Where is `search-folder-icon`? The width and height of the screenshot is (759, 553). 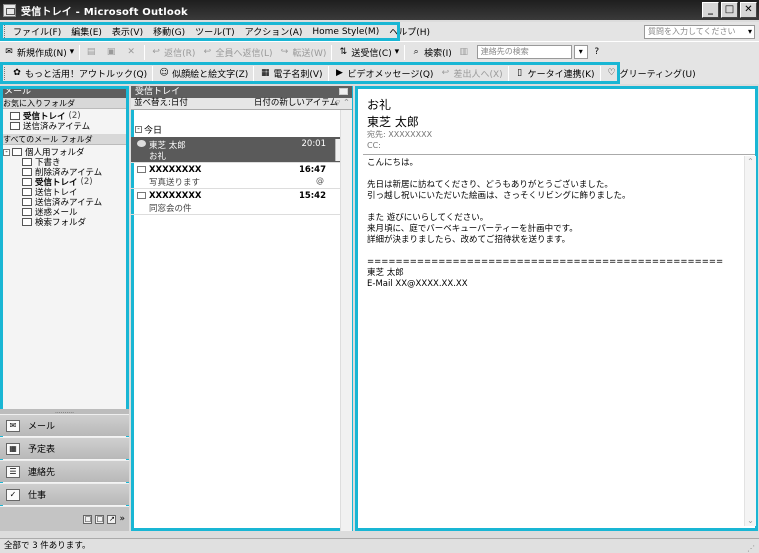
search-folder-icon is located at coordinates (27, 222).